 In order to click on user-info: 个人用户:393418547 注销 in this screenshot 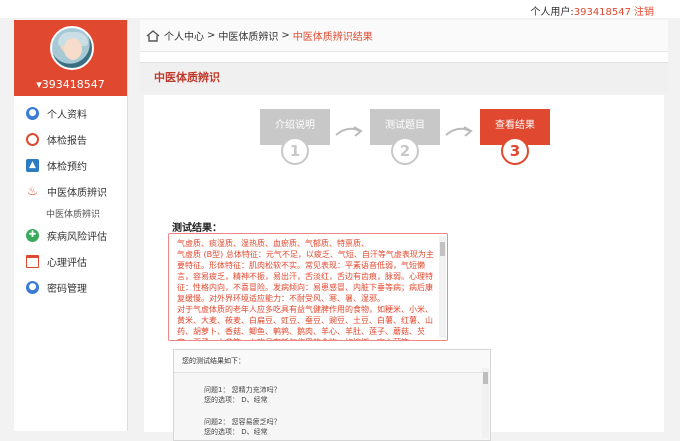, I will do `click(592, 10)`.